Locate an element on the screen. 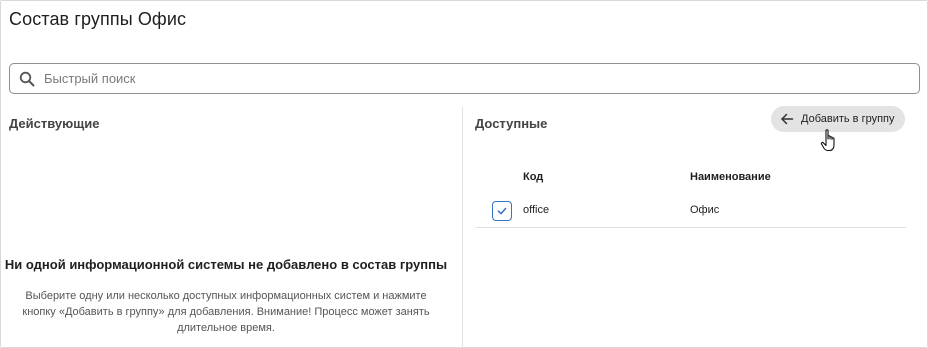  column-header-name: Наименование is located at coordinates (730, 177).